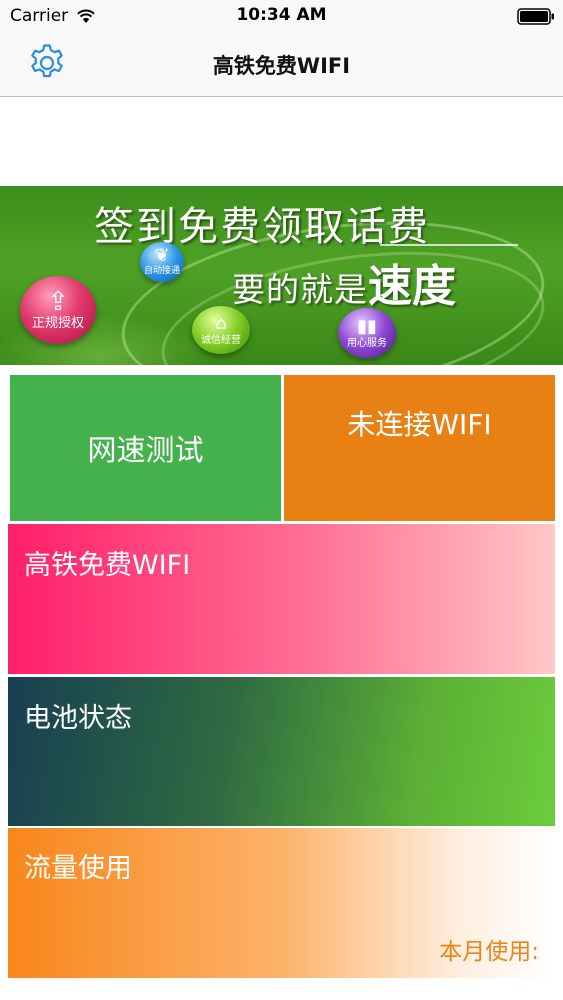 This screenshot has height=1000, width=563. I want to click on page-title: 高铁免费WIFI, so click(281, 66).